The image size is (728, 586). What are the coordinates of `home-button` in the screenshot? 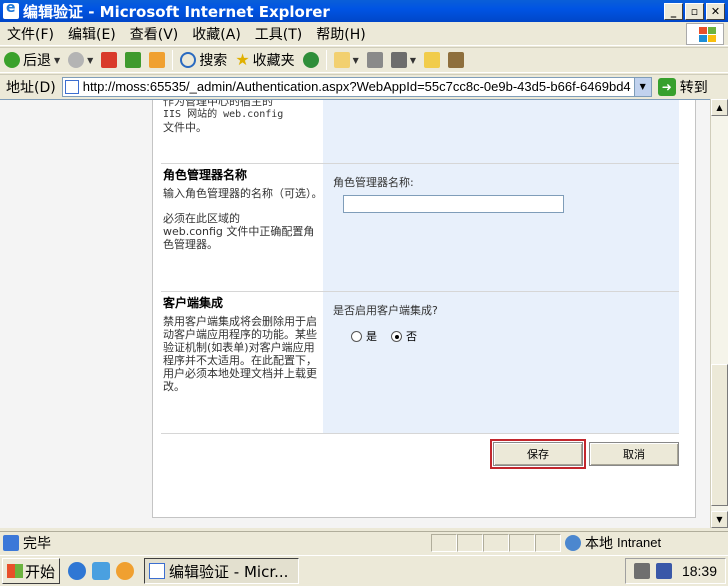 It's located at (157, 60).